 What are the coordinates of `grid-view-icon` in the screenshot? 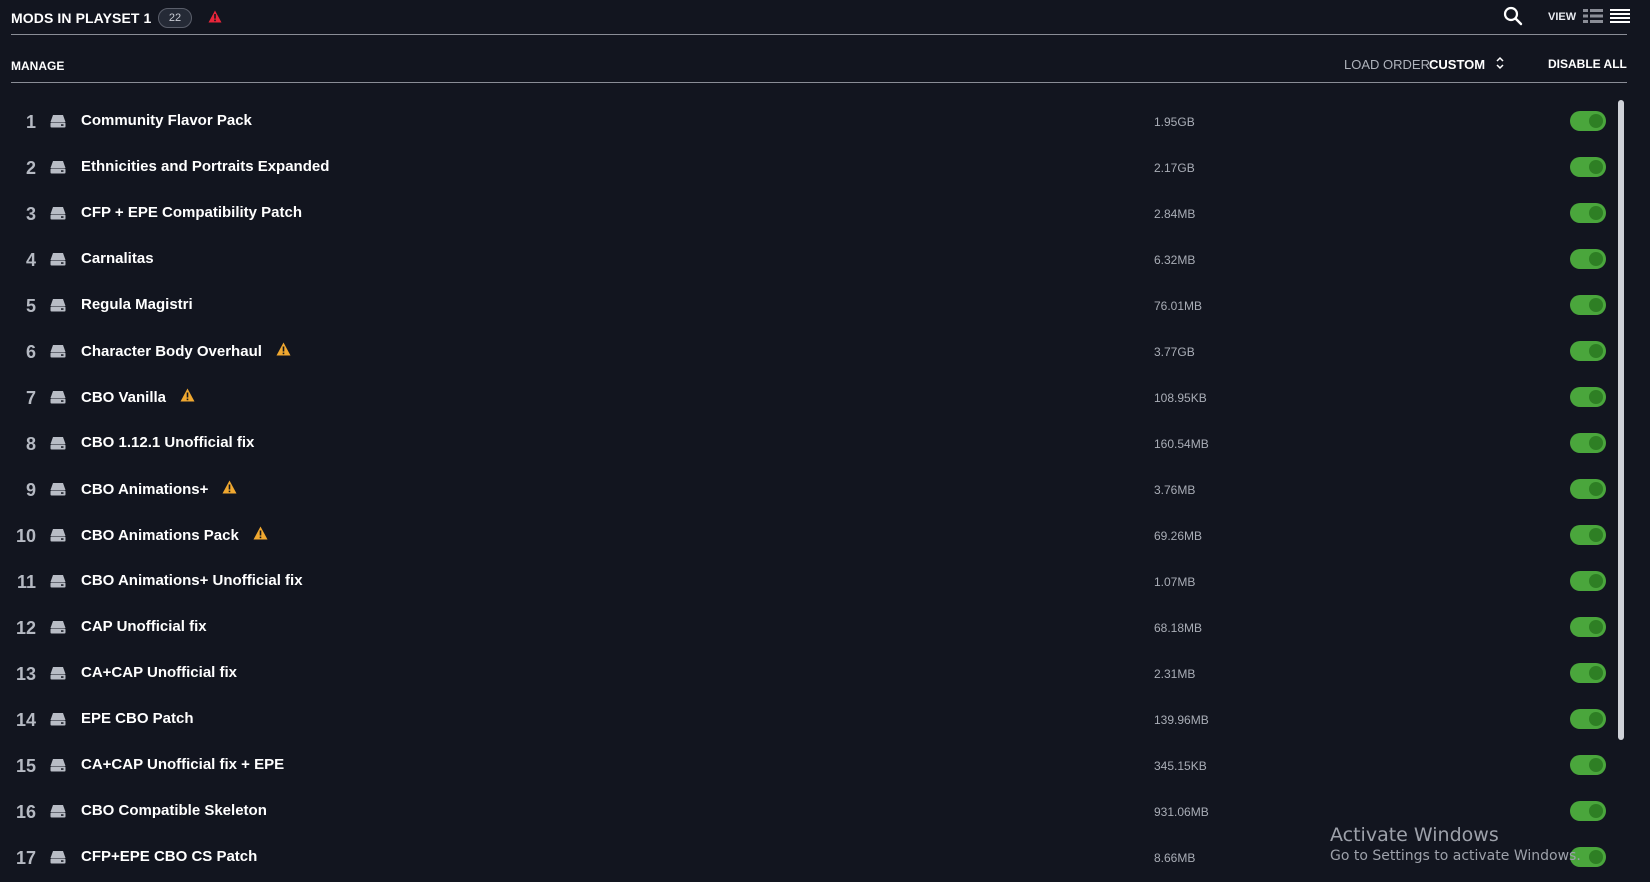 It's located at (1593, 18).